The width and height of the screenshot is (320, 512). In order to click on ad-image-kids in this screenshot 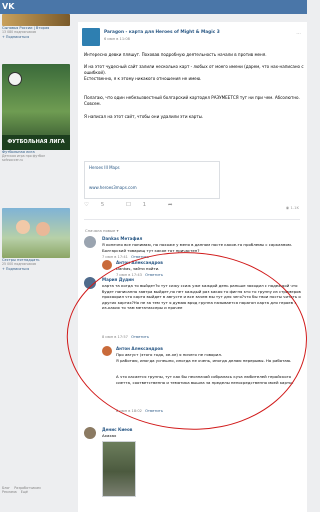, I will do `click(36, 233)`.